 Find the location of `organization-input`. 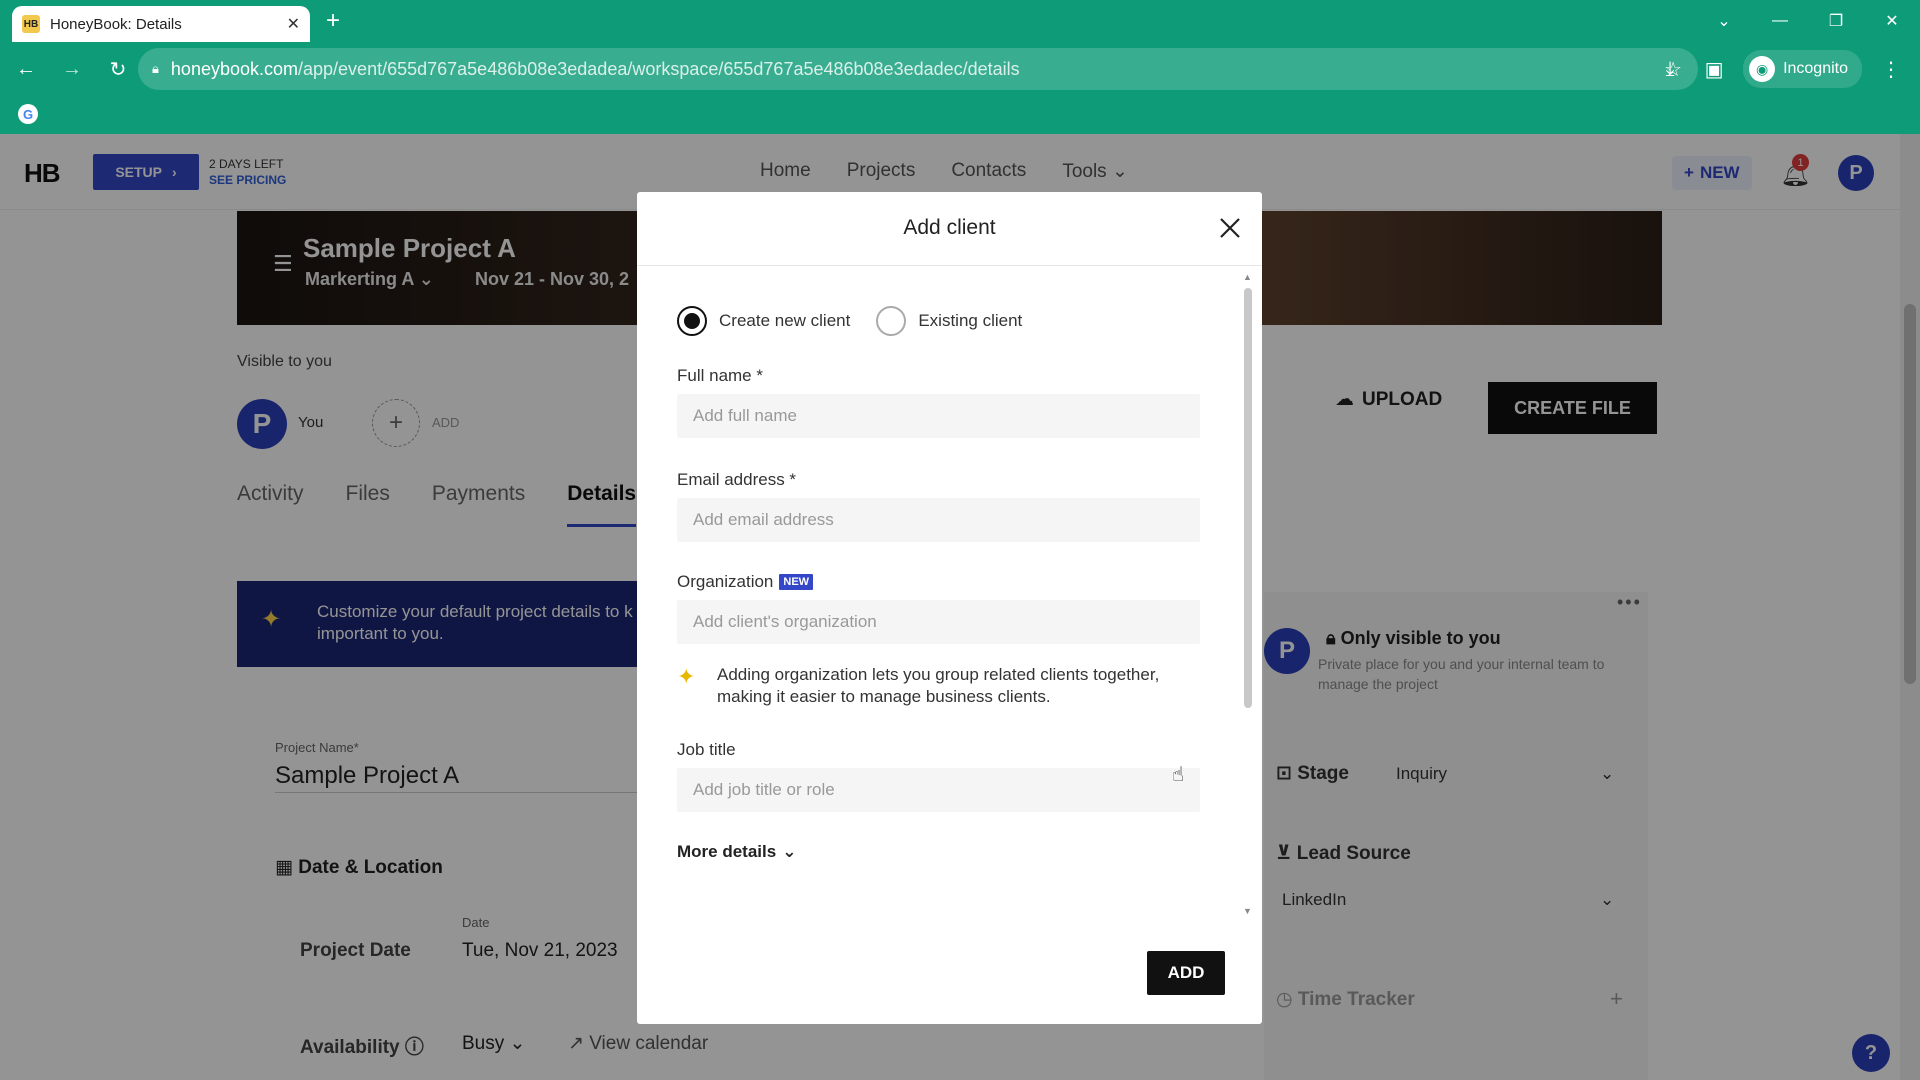

organization-input is located at coordinates (938, 622).